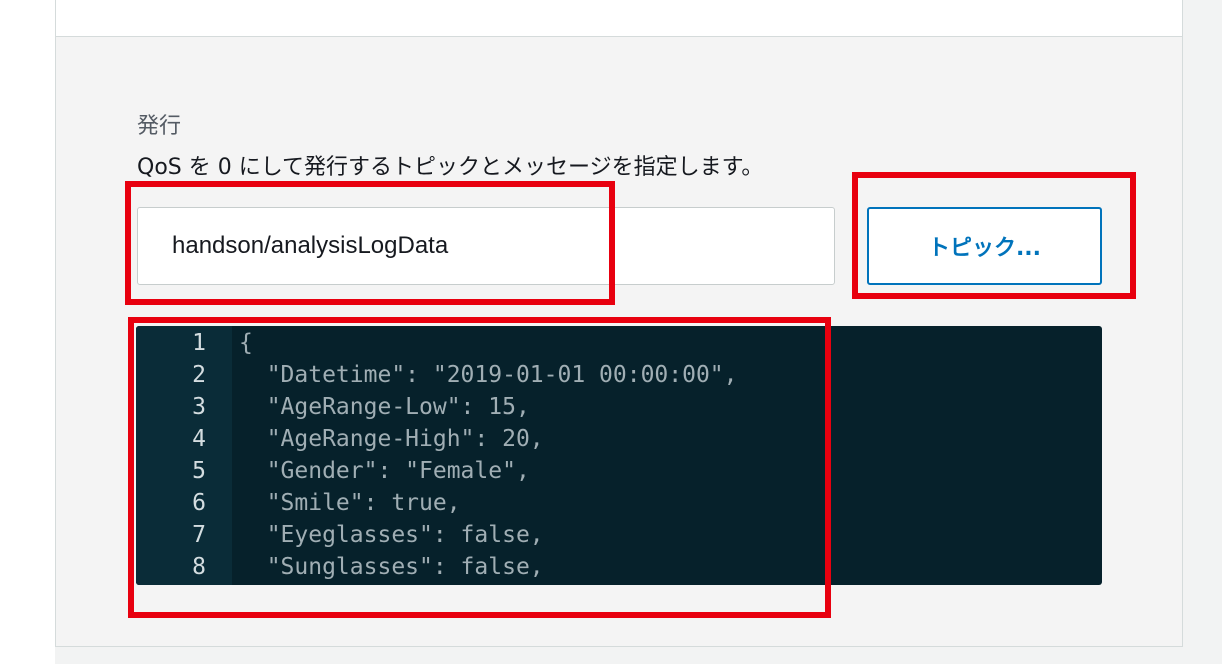  Describe the element at coordinates (199, 343) in the screenshot. I see `line-number: 1` at that location.